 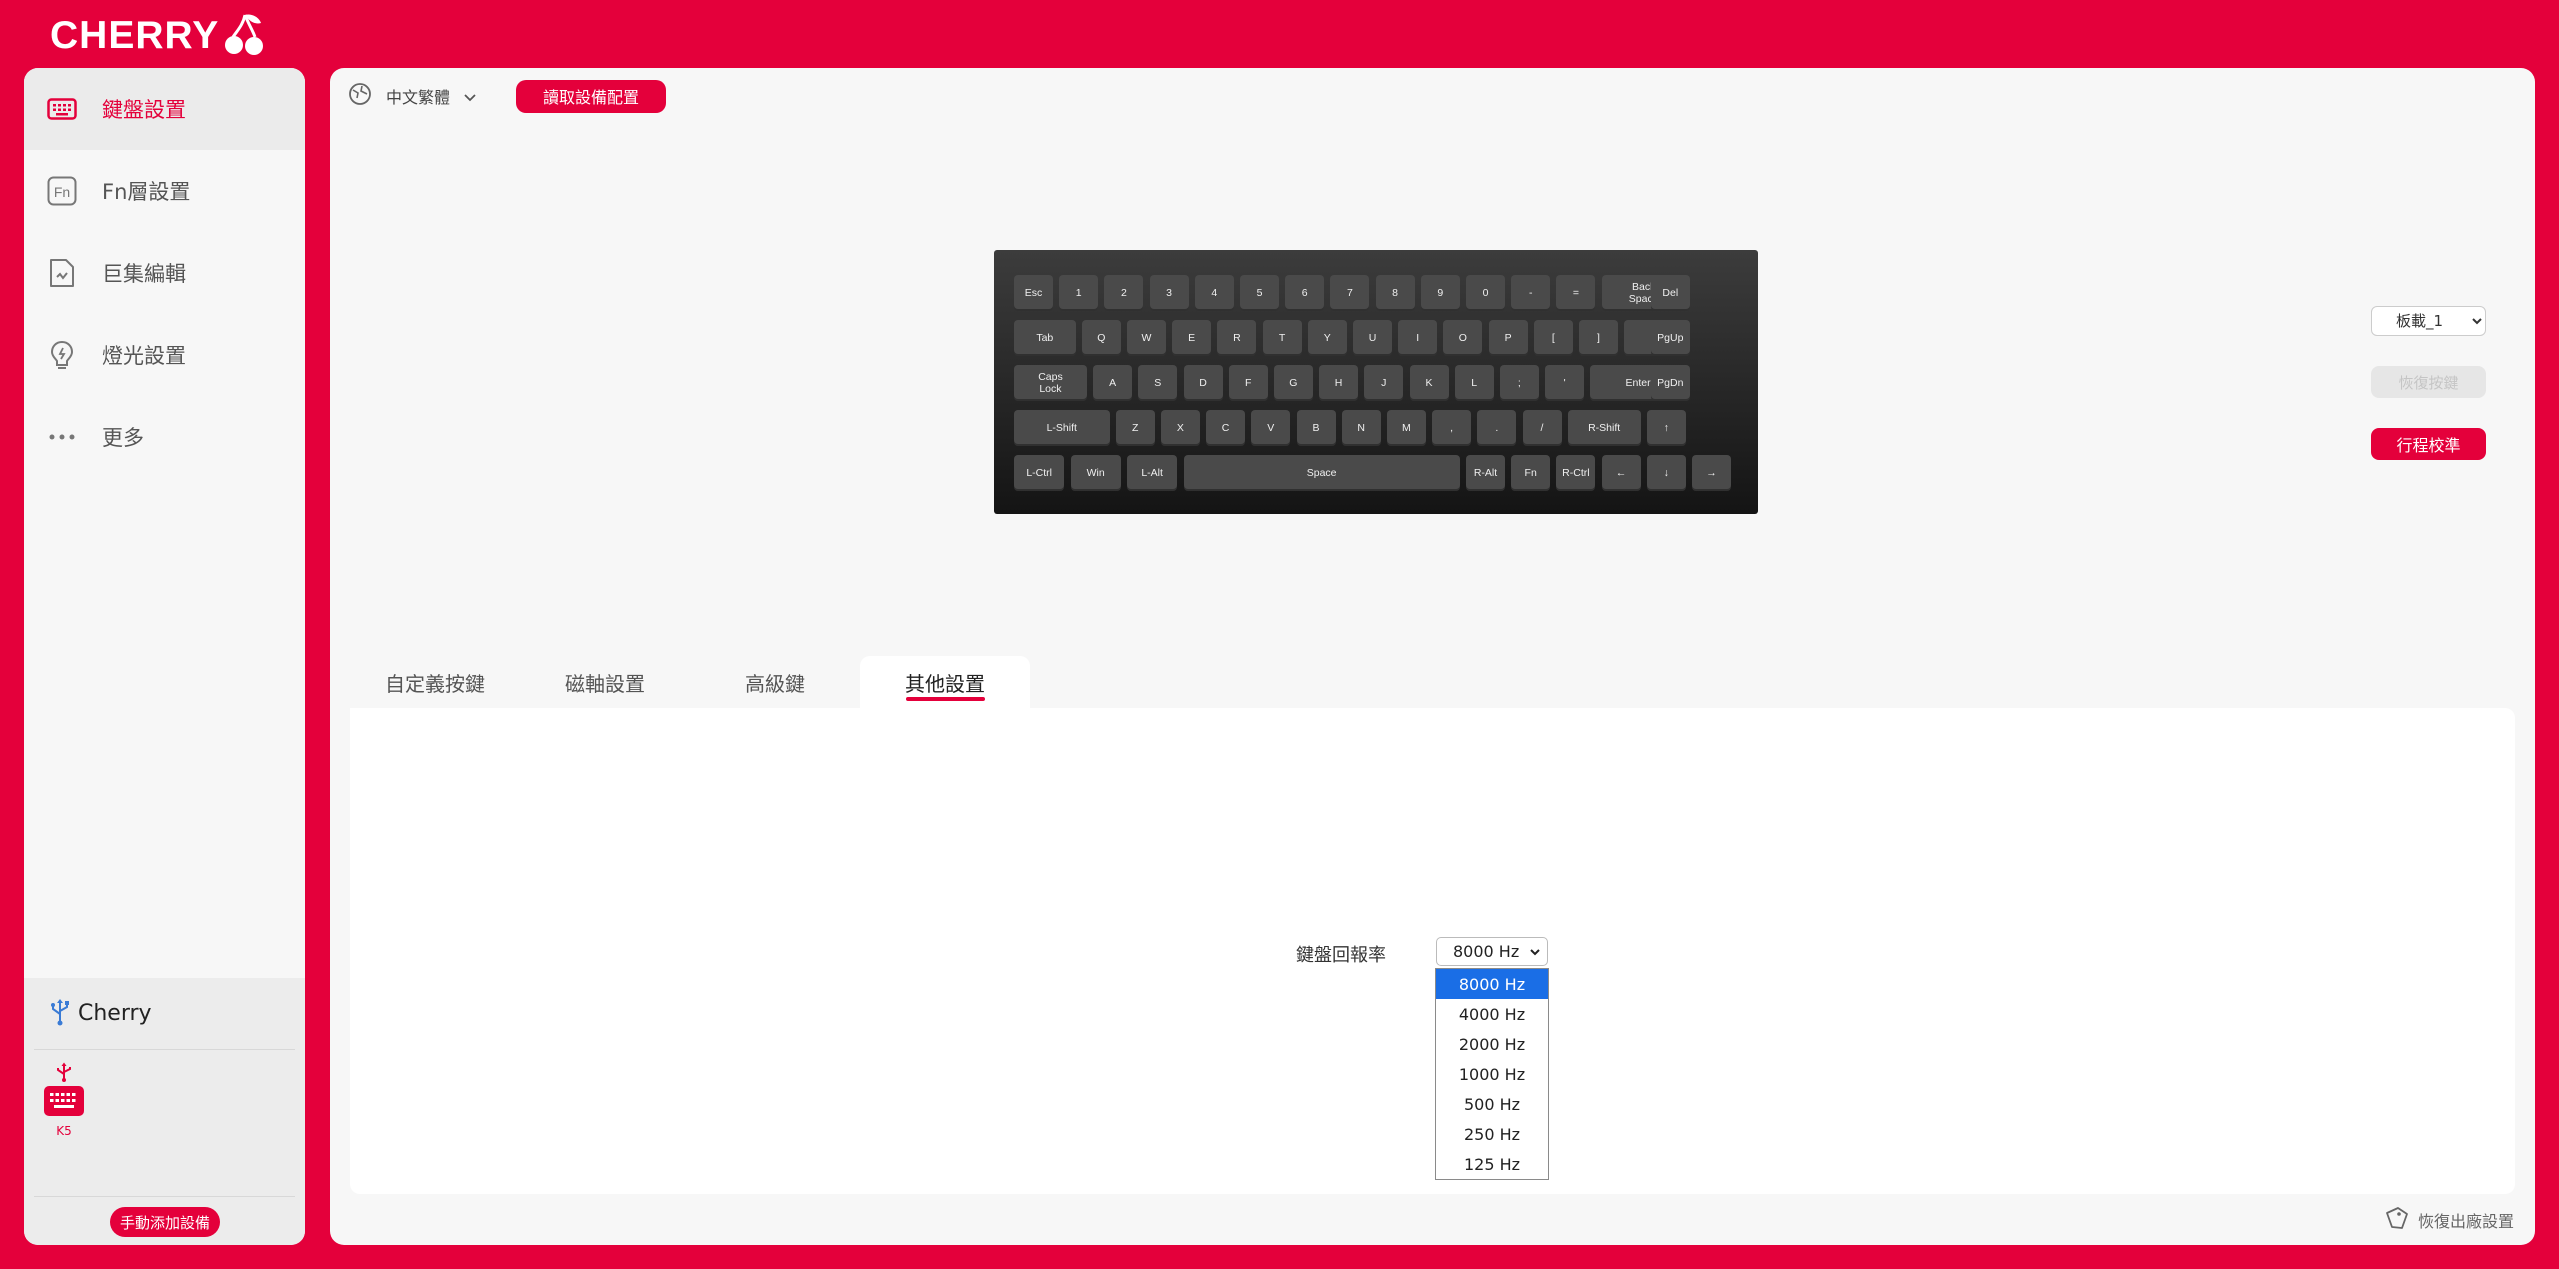 I want to click on key-b: B, so click(x=1316, y=428).